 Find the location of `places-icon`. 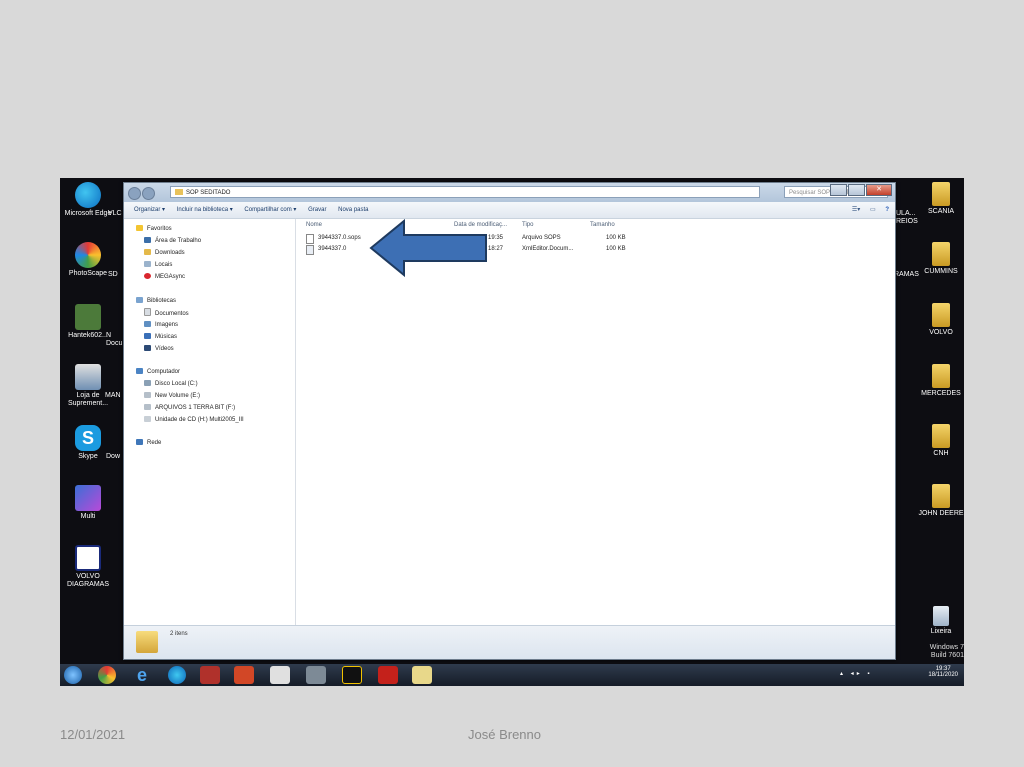

places-icon is located at coordinates (147, 264).